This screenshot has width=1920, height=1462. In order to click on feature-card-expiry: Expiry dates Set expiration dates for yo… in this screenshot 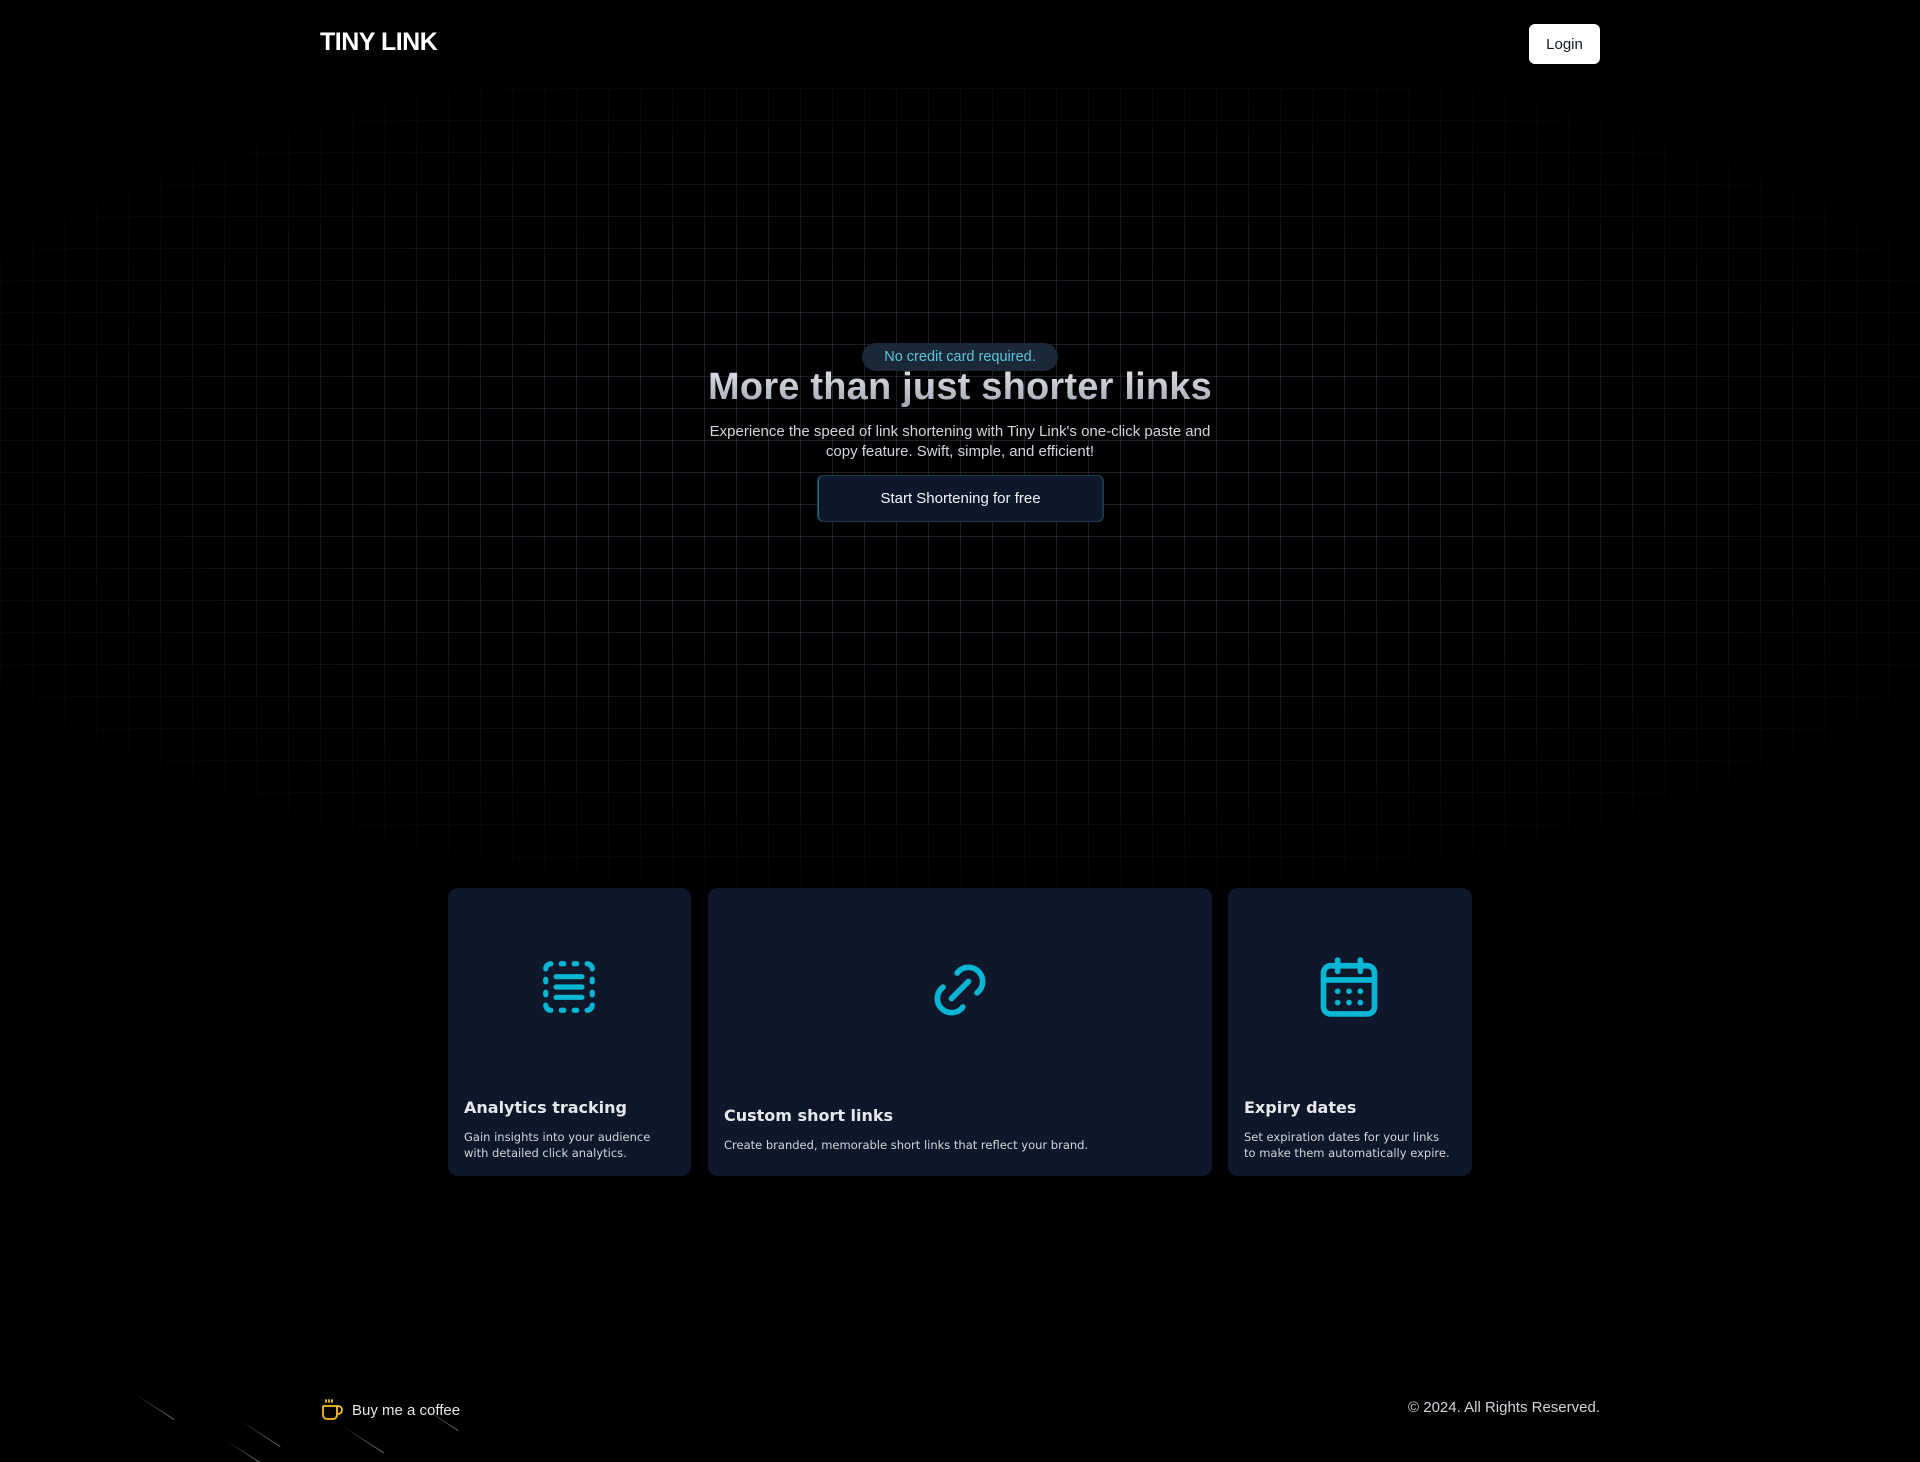, I will do `click(1350, 1032)`.